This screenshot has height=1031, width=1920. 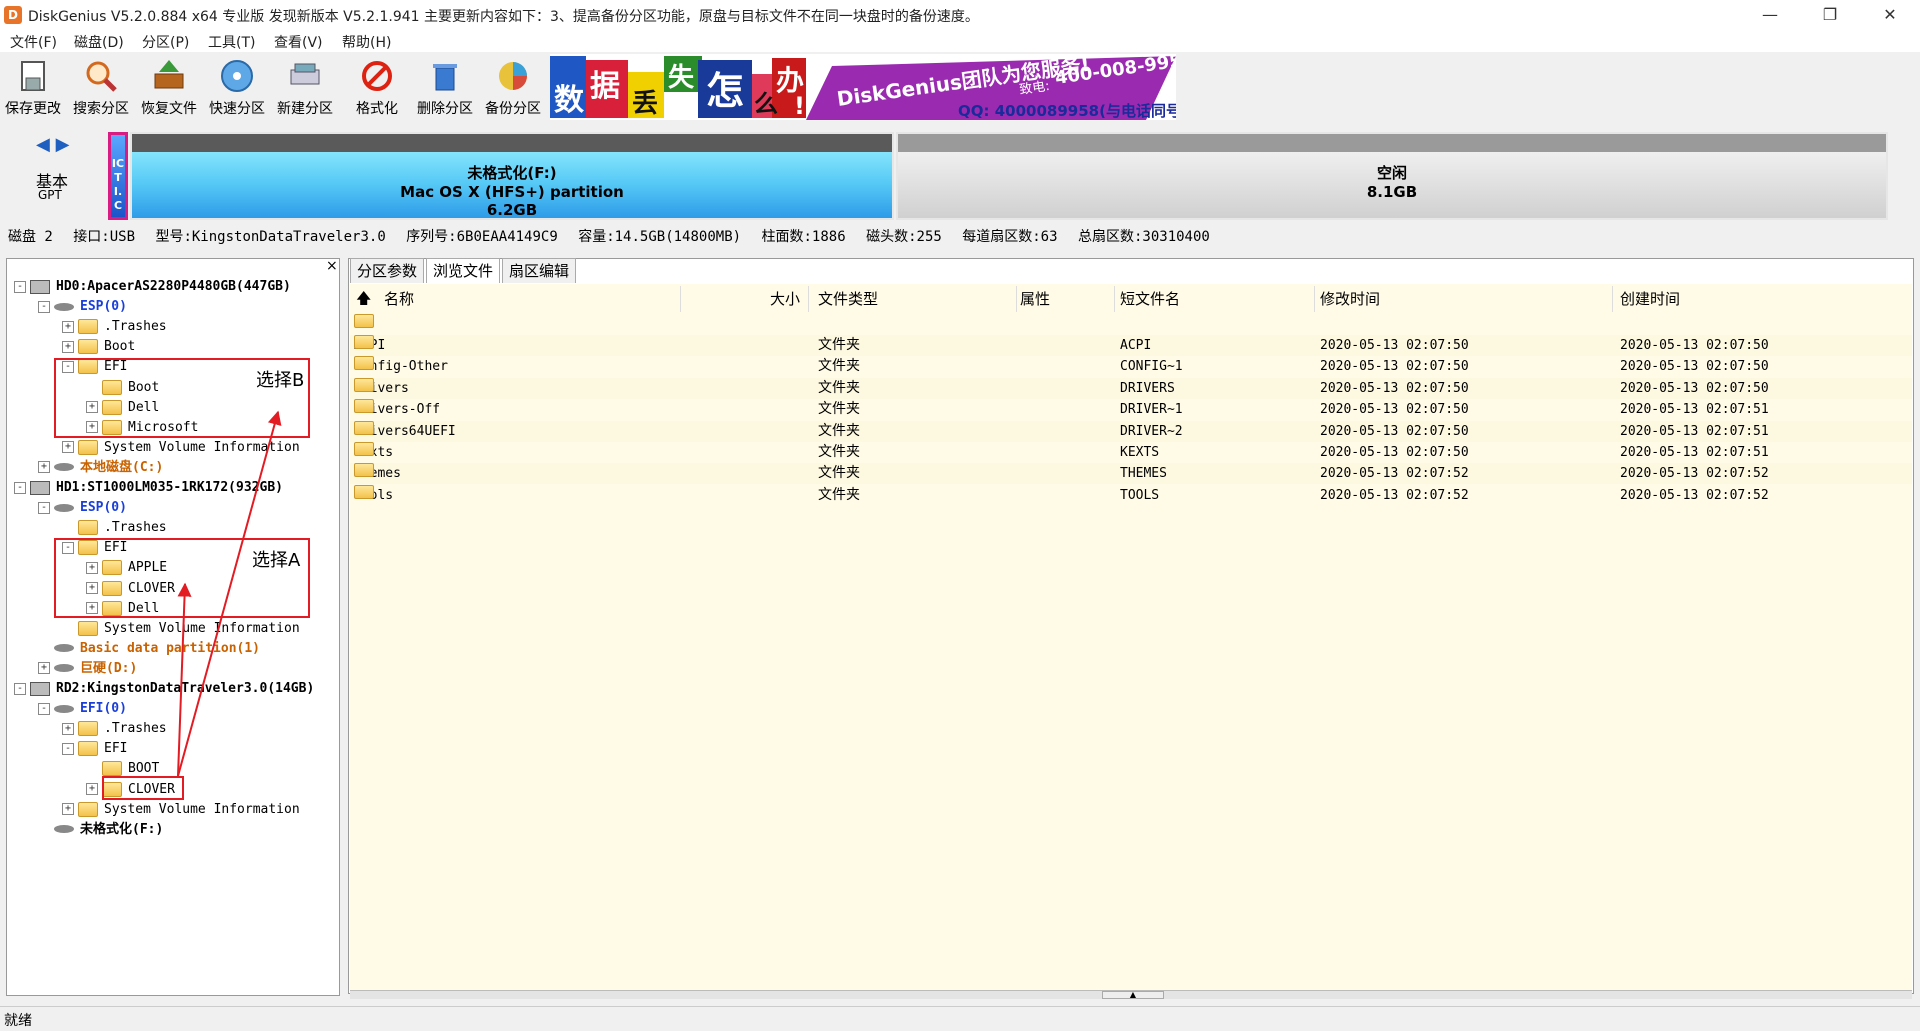 What do you see at coordinates (237, 87) in the screenshot?
I see `quick-partition-button: 快速分区` at bounding box center [237, 87].